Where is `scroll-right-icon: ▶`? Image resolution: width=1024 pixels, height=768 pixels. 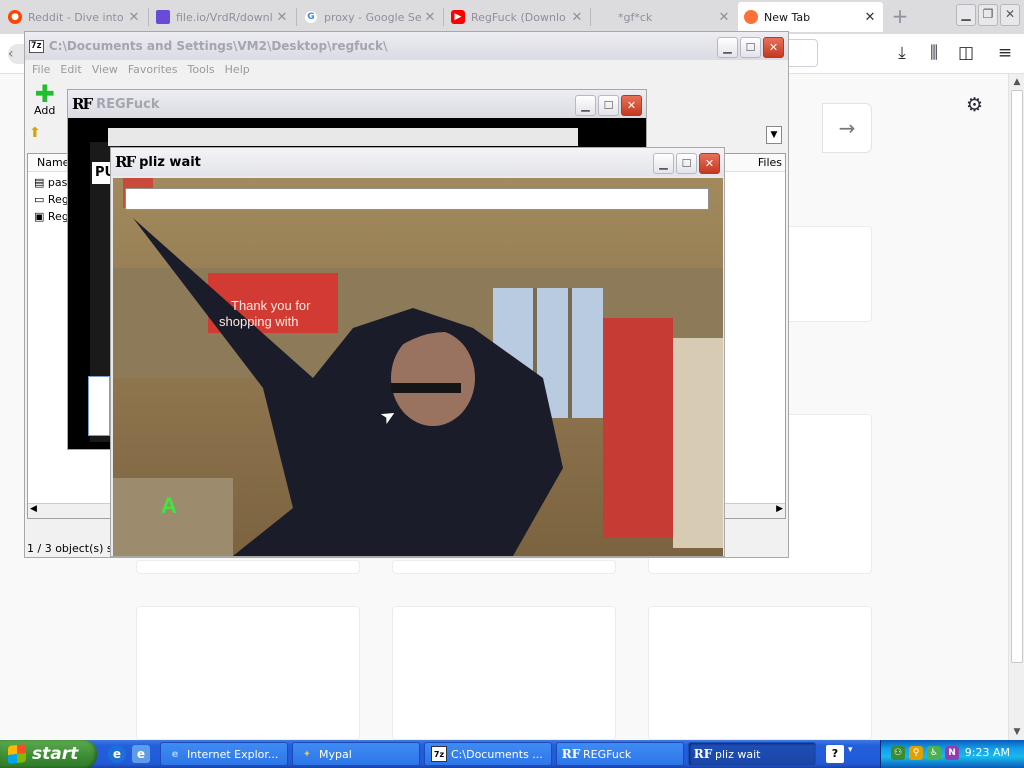 scroll-right-icon: ▶ is located at coordinates (779, 509).